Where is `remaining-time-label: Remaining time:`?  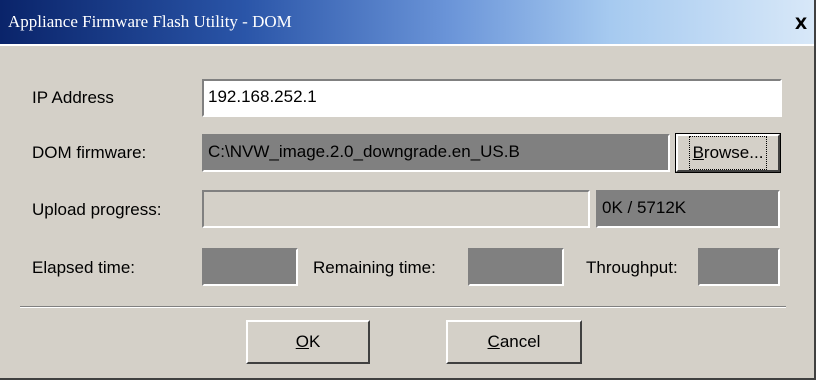
remaining-time-label: Remaining time: is located at coordinates (374, 267).